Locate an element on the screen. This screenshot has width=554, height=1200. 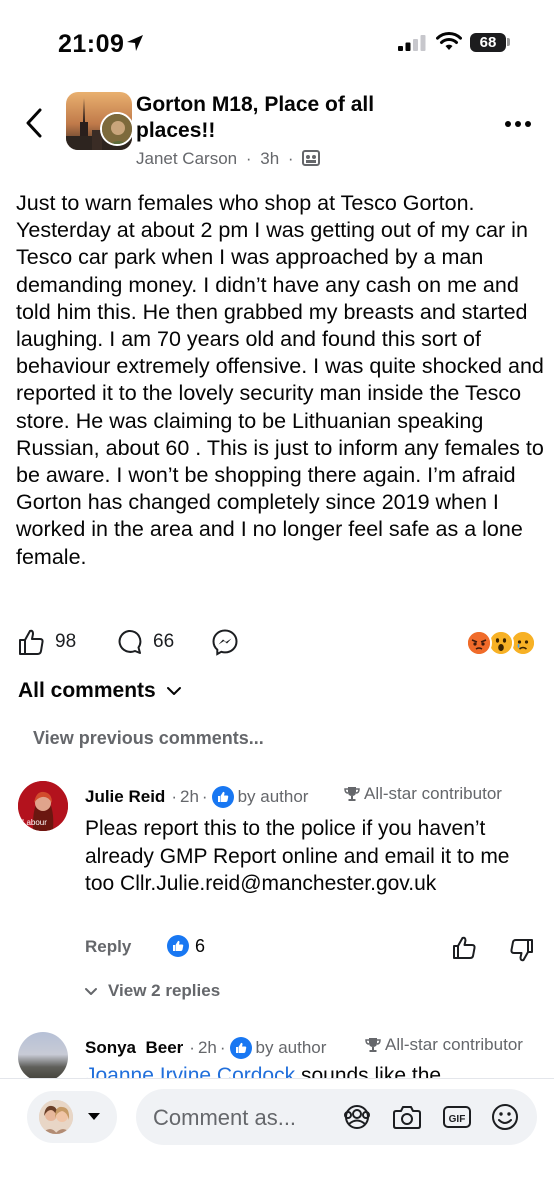
comments-filter-dropdown: All comments is located at coordinates (100, 691).